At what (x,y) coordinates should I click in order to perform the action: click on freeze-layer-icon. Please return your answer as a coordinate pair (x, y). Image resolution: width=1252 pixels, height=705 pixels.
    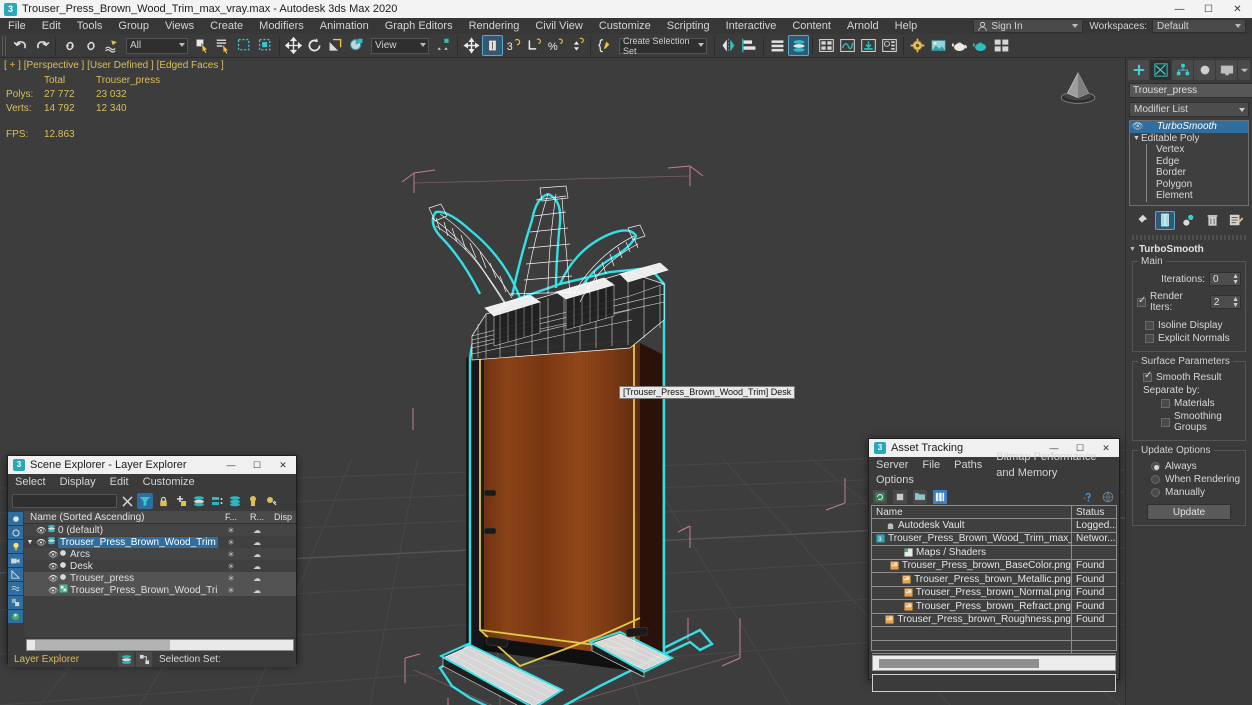
    Looking at the image, I should click on (253, 501).